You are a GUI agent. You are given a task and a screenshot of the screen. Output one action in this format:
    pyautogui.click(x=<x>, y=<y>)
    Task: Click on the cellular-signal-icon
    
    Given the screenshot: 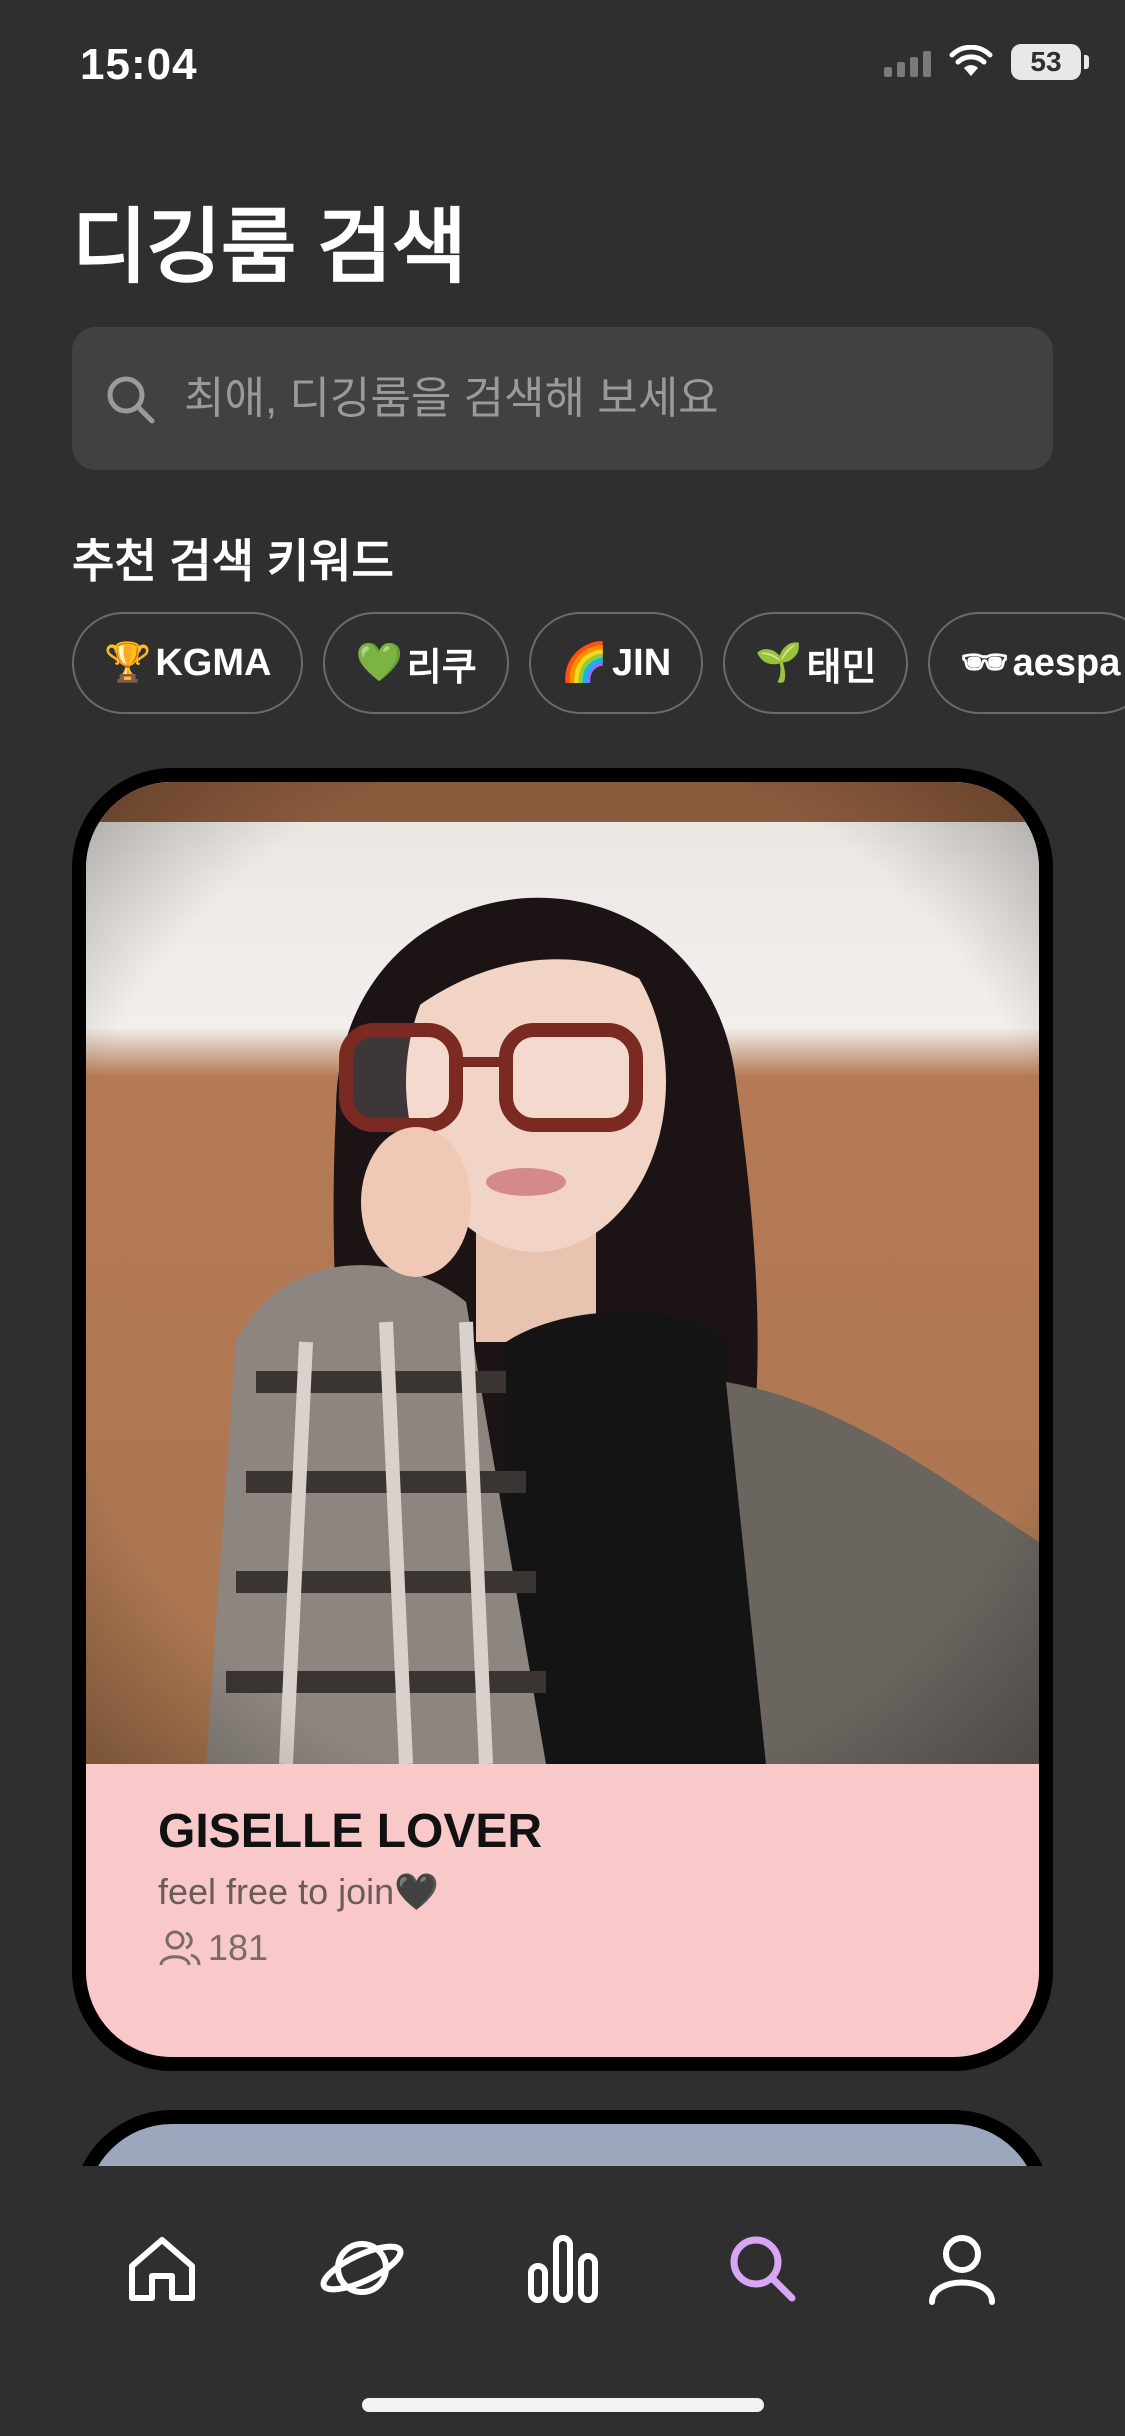 What is the action you would take?
    pyautogui.click(x=907, y=62)
    